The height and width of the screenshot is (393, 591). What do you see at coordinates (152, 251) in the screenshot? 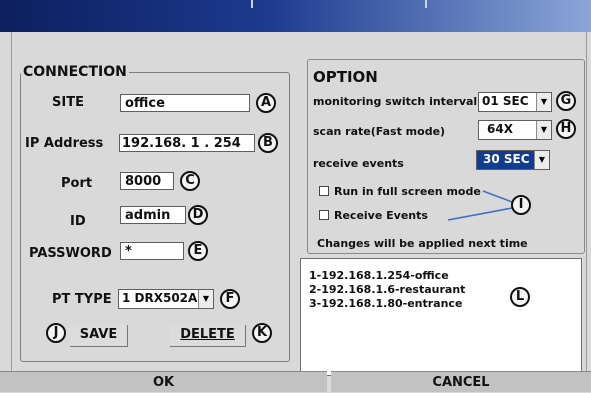
I see `password-input: *` at bounding box center [152, 251].